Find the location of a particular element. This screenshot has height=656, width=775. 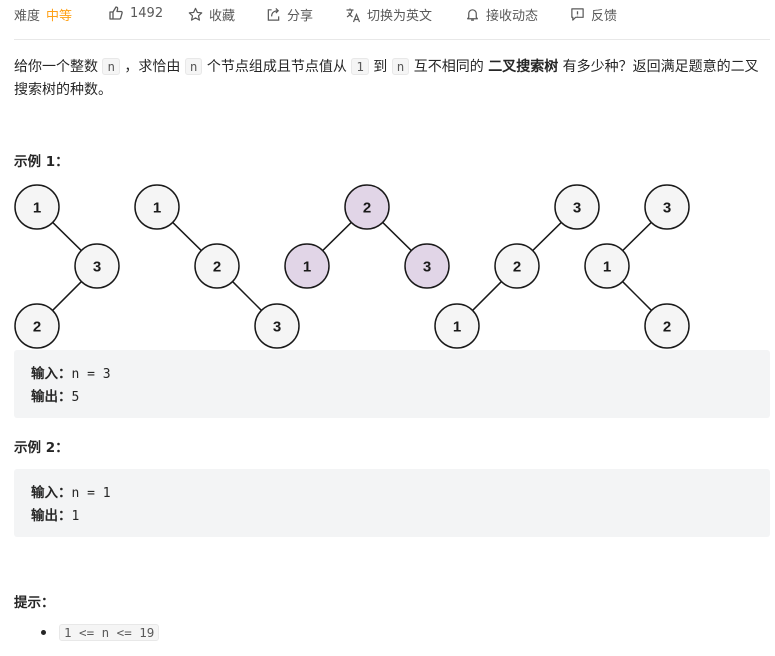

hints-title: 提示： is located at coordinates (34, 603).